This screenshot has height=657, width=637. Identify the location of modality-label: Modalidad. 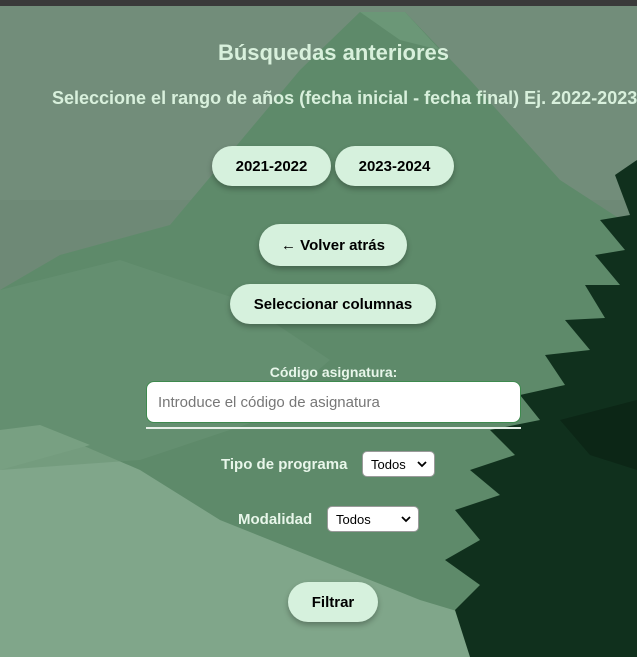
(275, 519).